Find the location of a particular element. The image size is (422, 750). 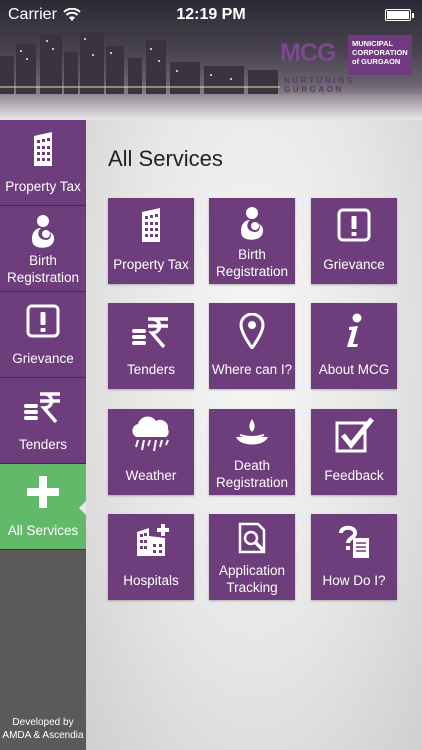

tile-grievance: Grievance is located at coordinates (354, 241).